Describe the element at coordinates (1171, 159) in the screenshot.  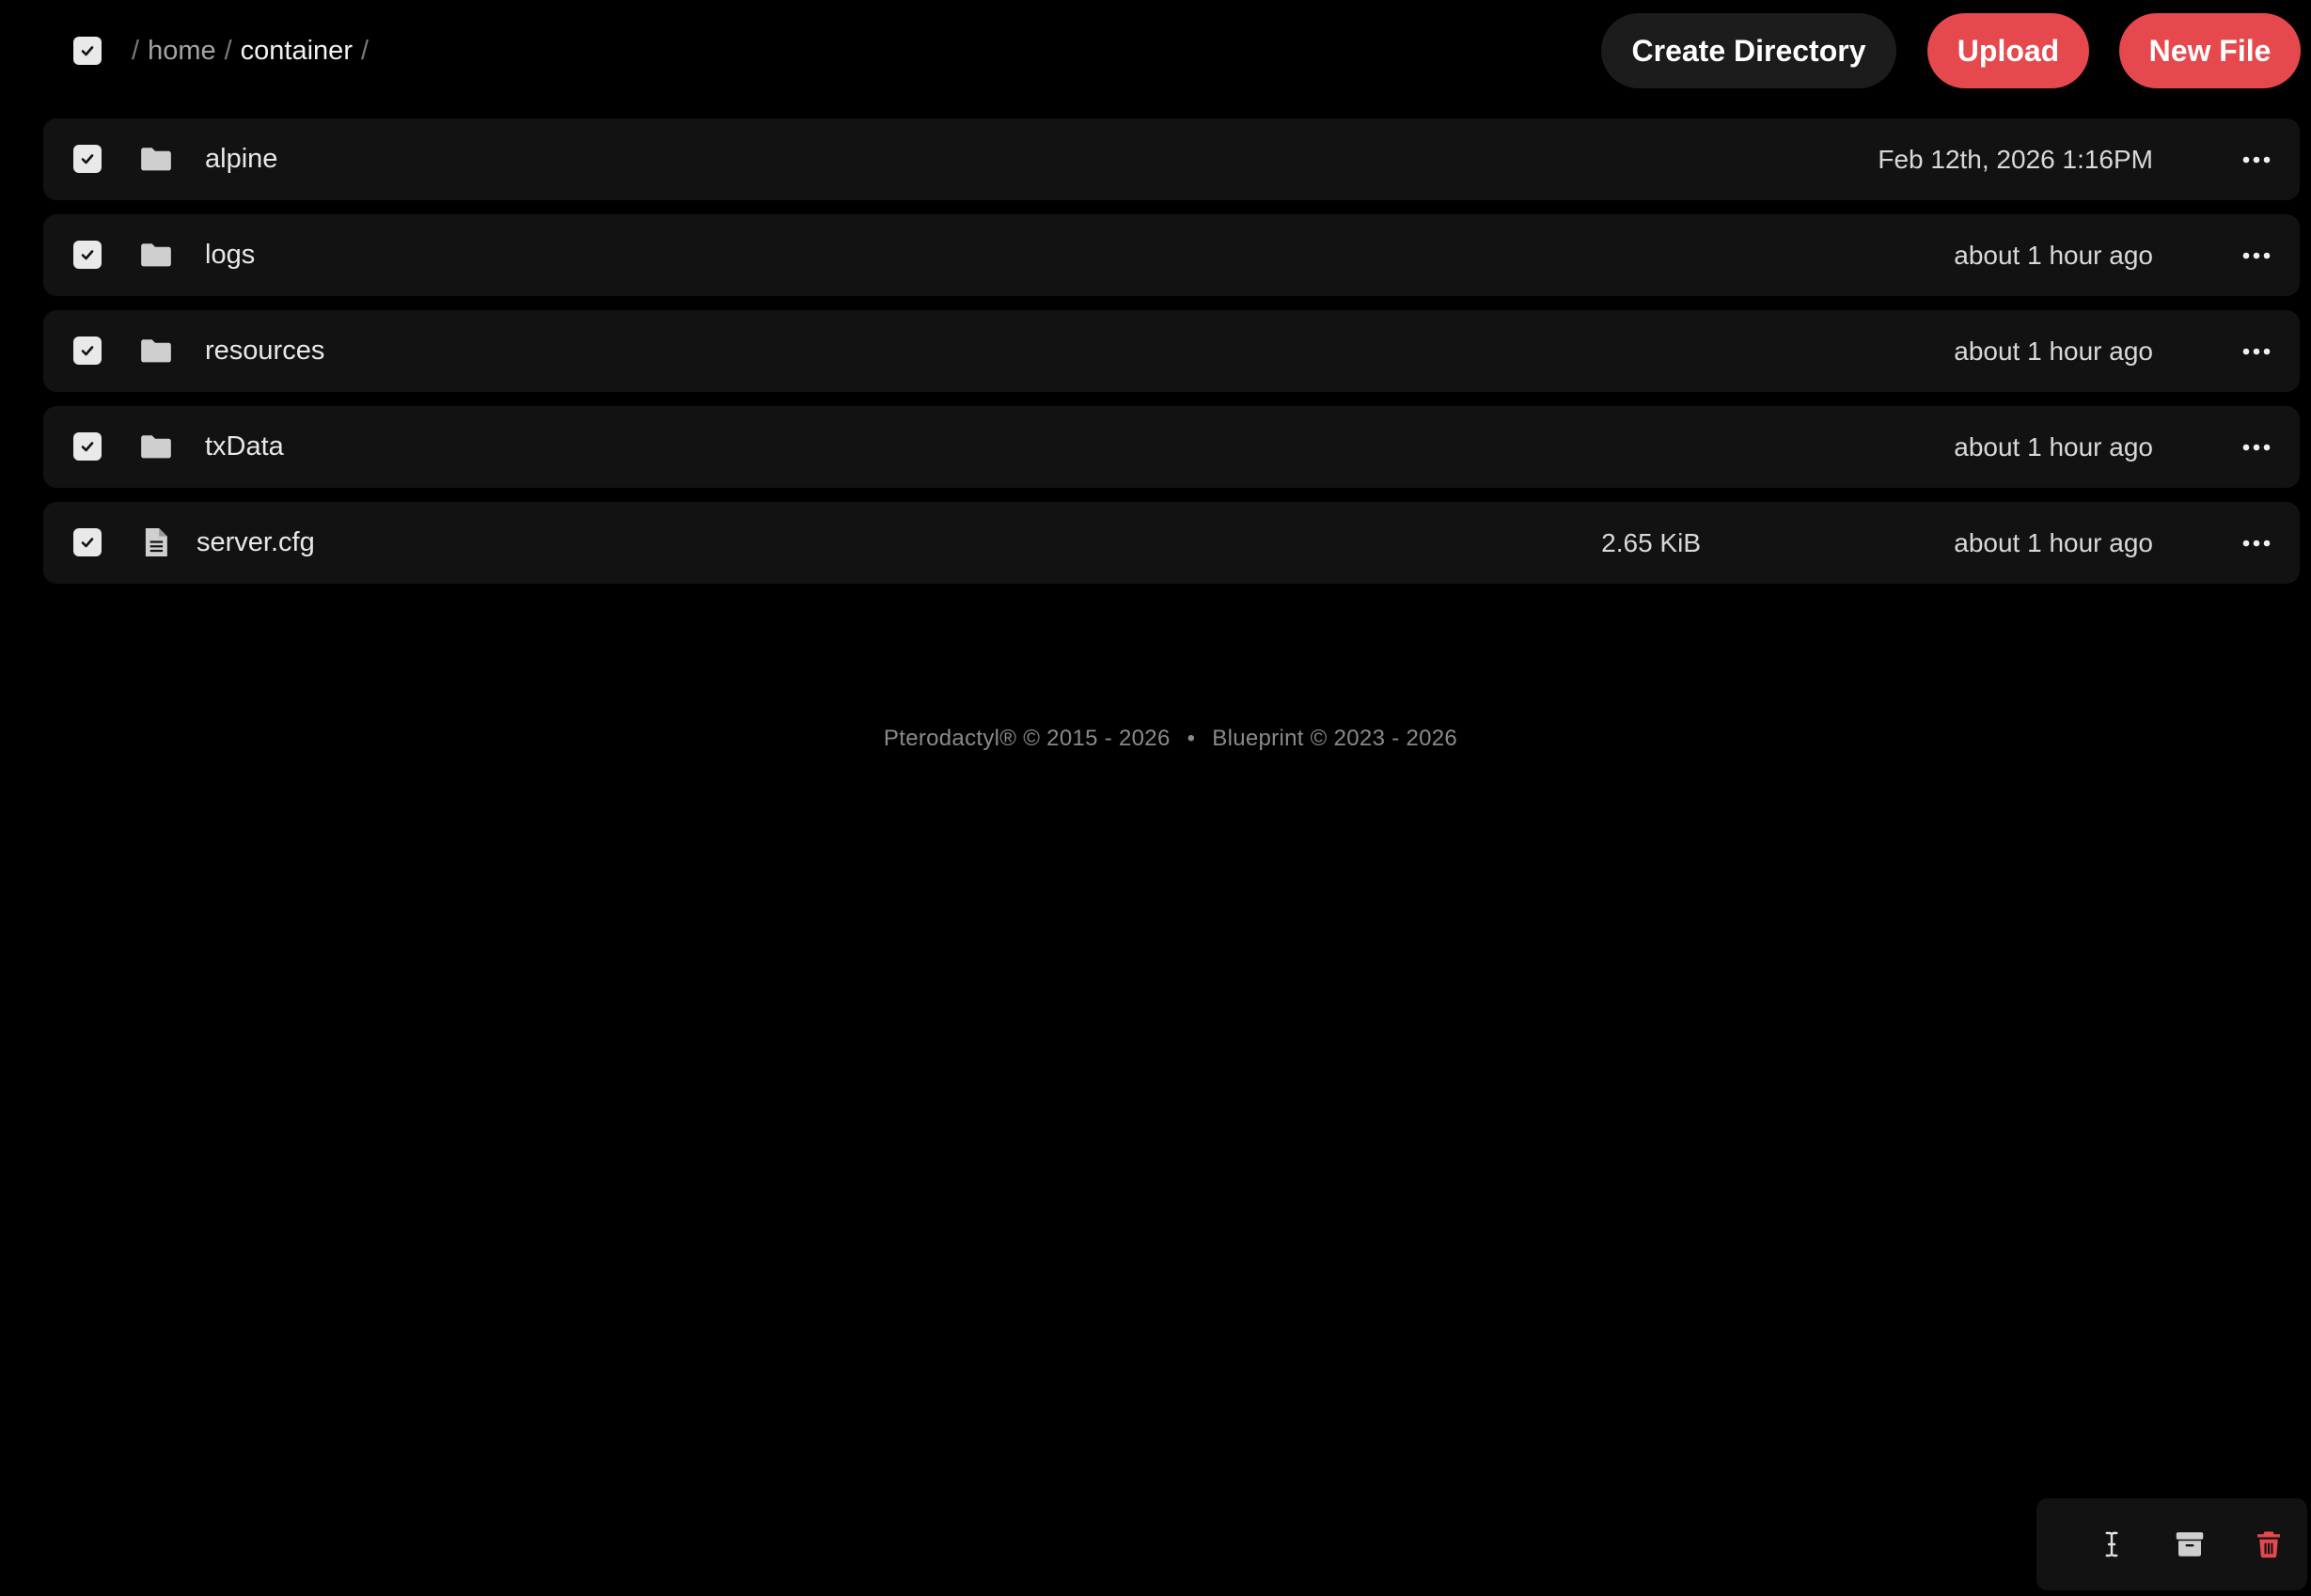
I see `file-row: alpine Feb 12th, 2026 1:16PM` at that location.